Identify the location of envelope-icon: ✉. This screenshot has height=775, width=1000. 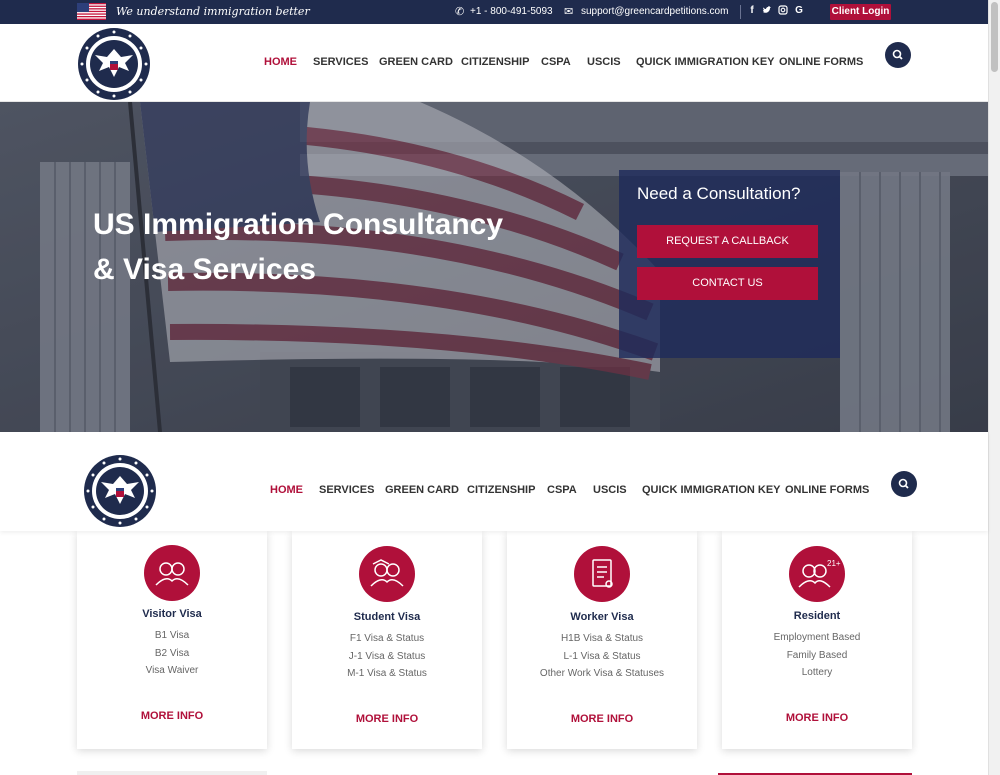
(569, 12).